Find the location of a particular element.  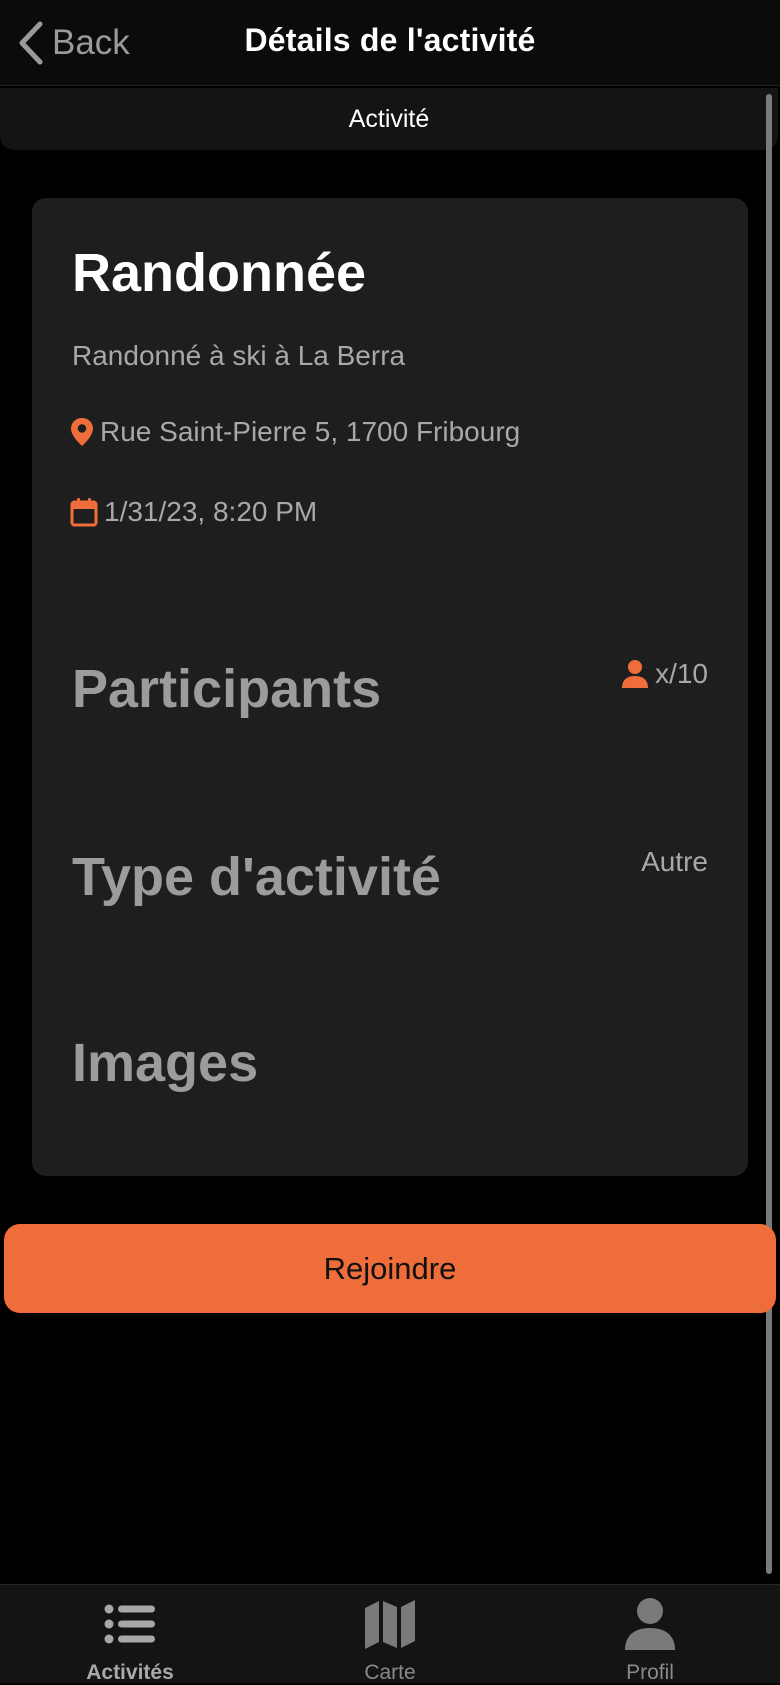

segment-header: Activité is located at coordinates (389, 119).